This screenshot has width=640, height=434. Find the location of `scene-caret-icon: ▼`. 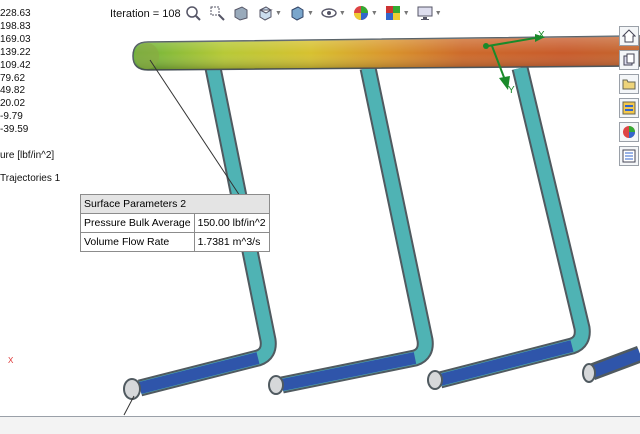

scene-caret-icon: ▼ is located at coordinates (406, 13).